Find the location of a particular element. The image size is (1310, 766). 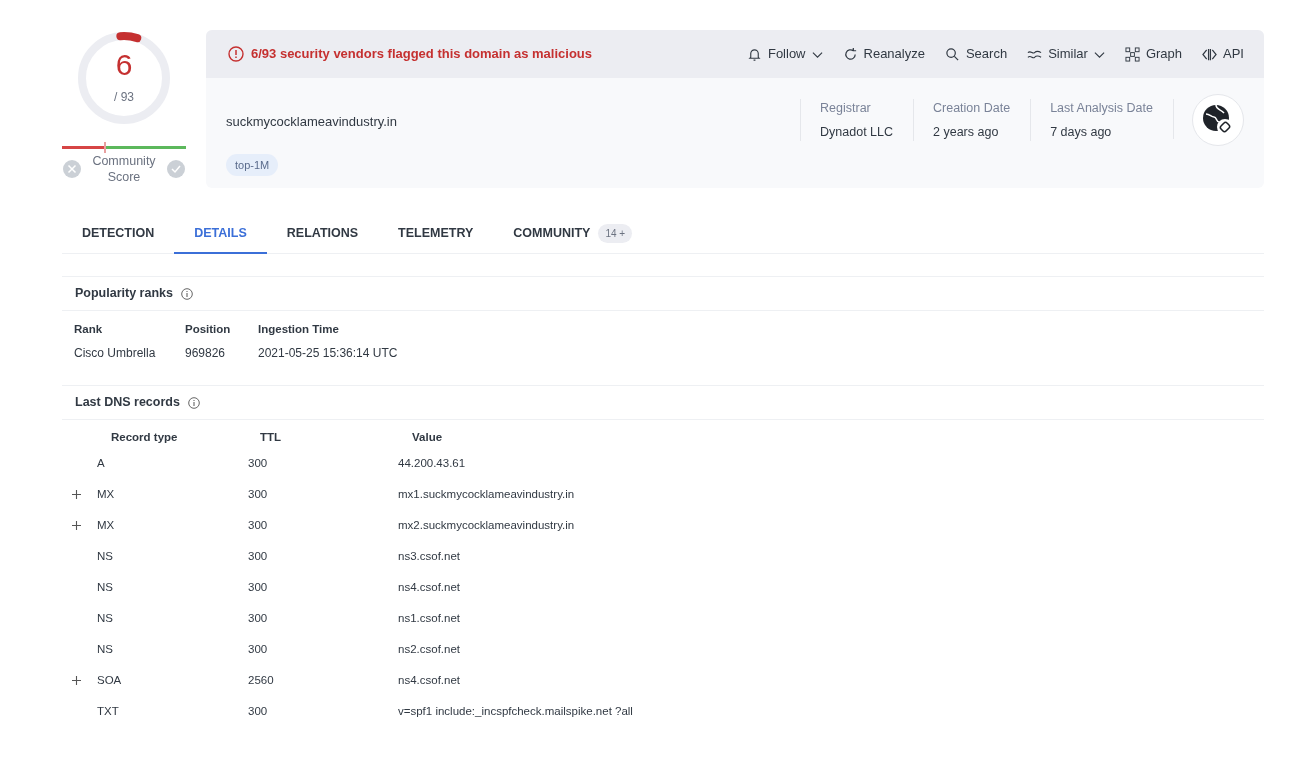

table-cell-text: mx1.suckmycocklameavindustry.in is located at coordinates (487, 494).